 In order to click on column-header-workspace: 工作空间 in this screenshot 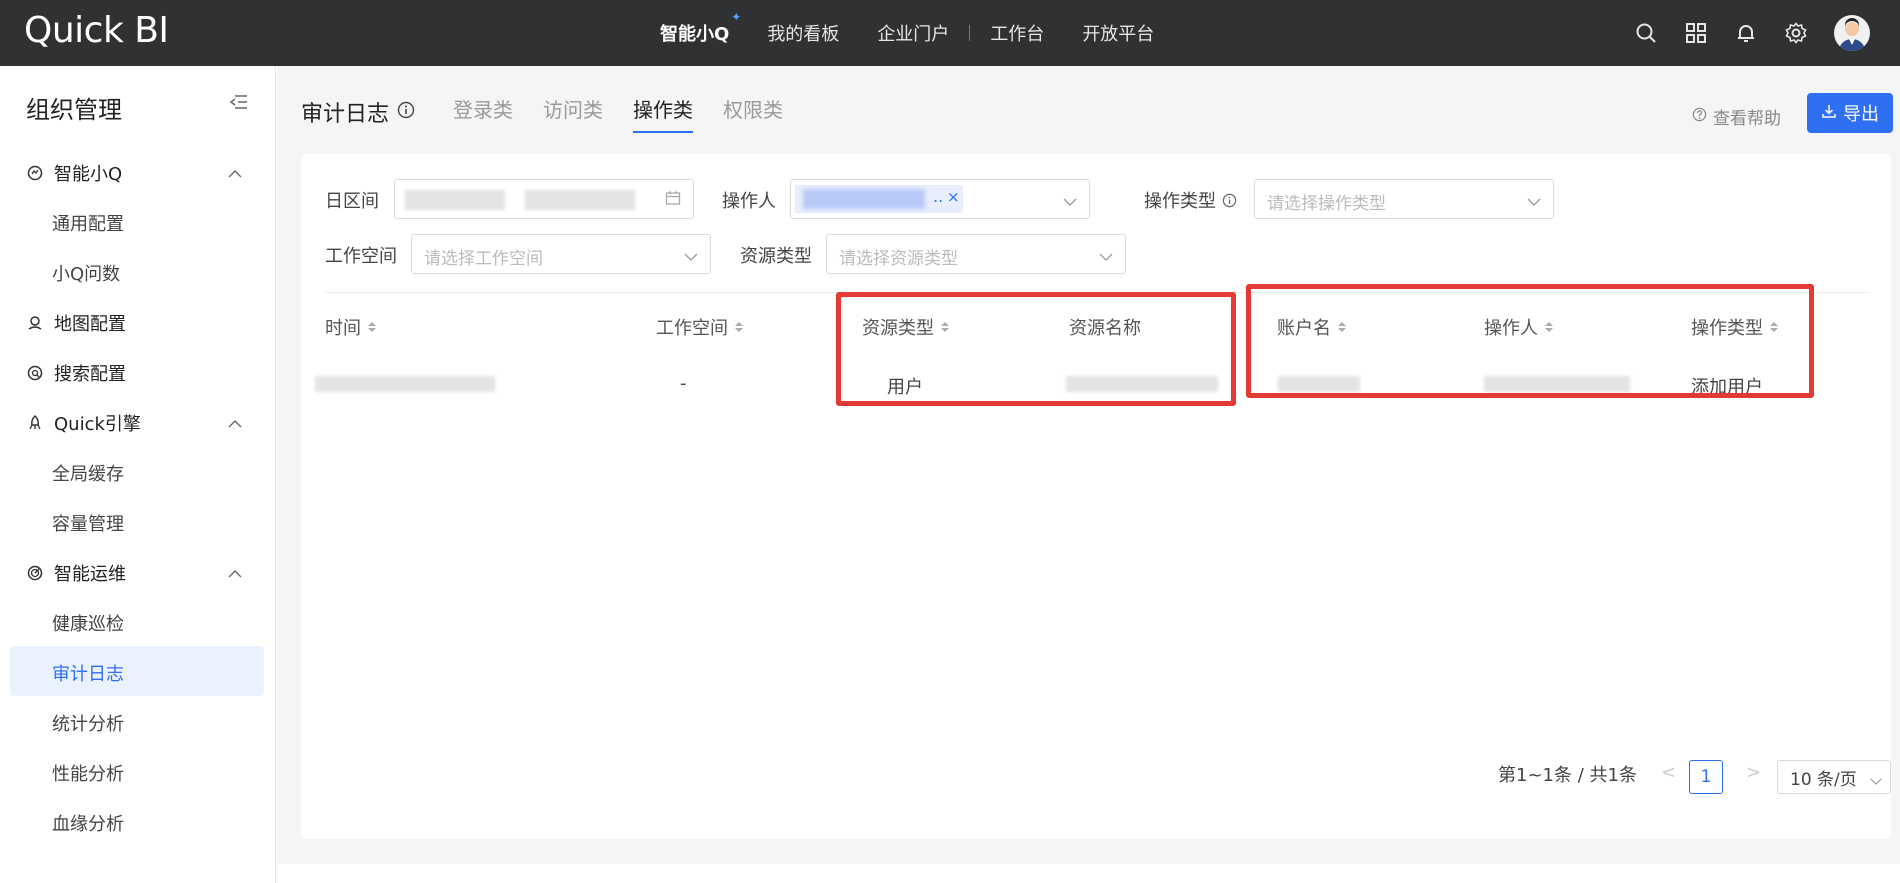, I will do `click(700, 327)`.